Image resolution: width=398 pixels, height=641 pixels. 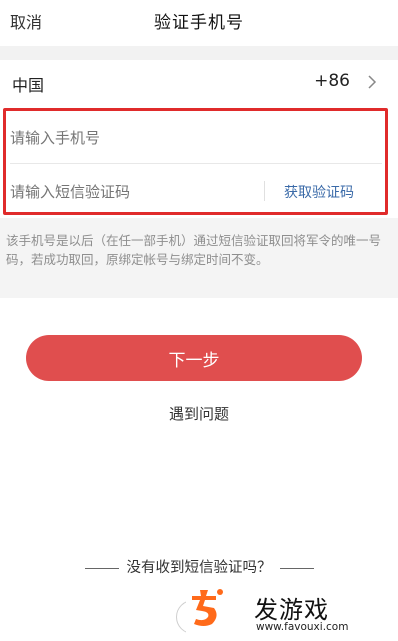 I want to click on field-separator, so click(x=264, y=191).